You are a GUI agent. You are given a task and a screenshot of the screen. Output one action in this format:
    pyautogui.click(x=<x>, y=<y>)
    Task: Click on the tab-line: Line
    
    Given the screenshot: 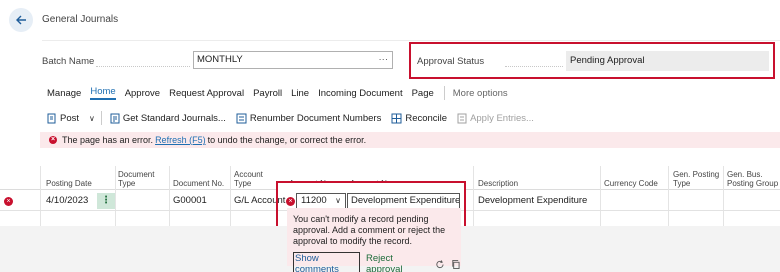 What is the action you would take?
    pyautogui.click(x=300, y=93)
    